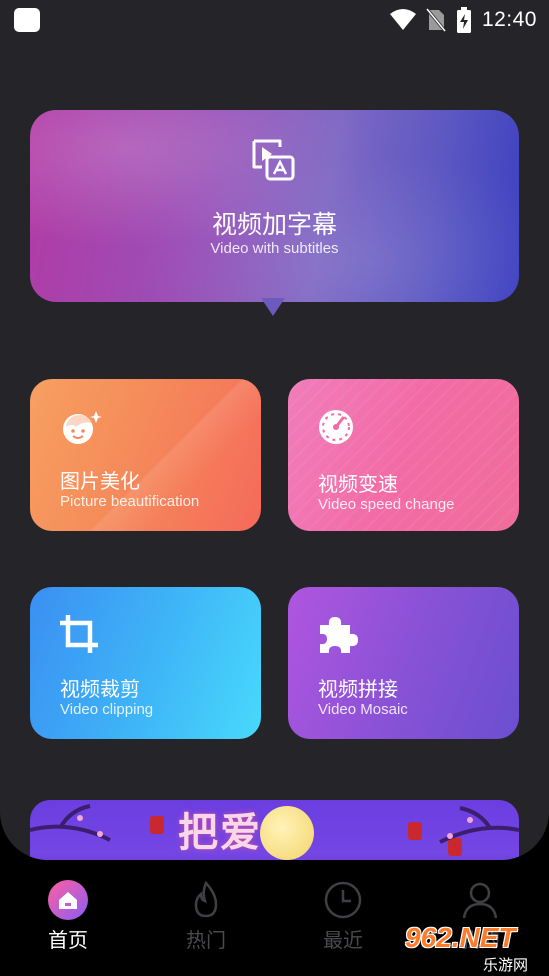  I want to click on tree-branch-illustration, so click(274, 824).